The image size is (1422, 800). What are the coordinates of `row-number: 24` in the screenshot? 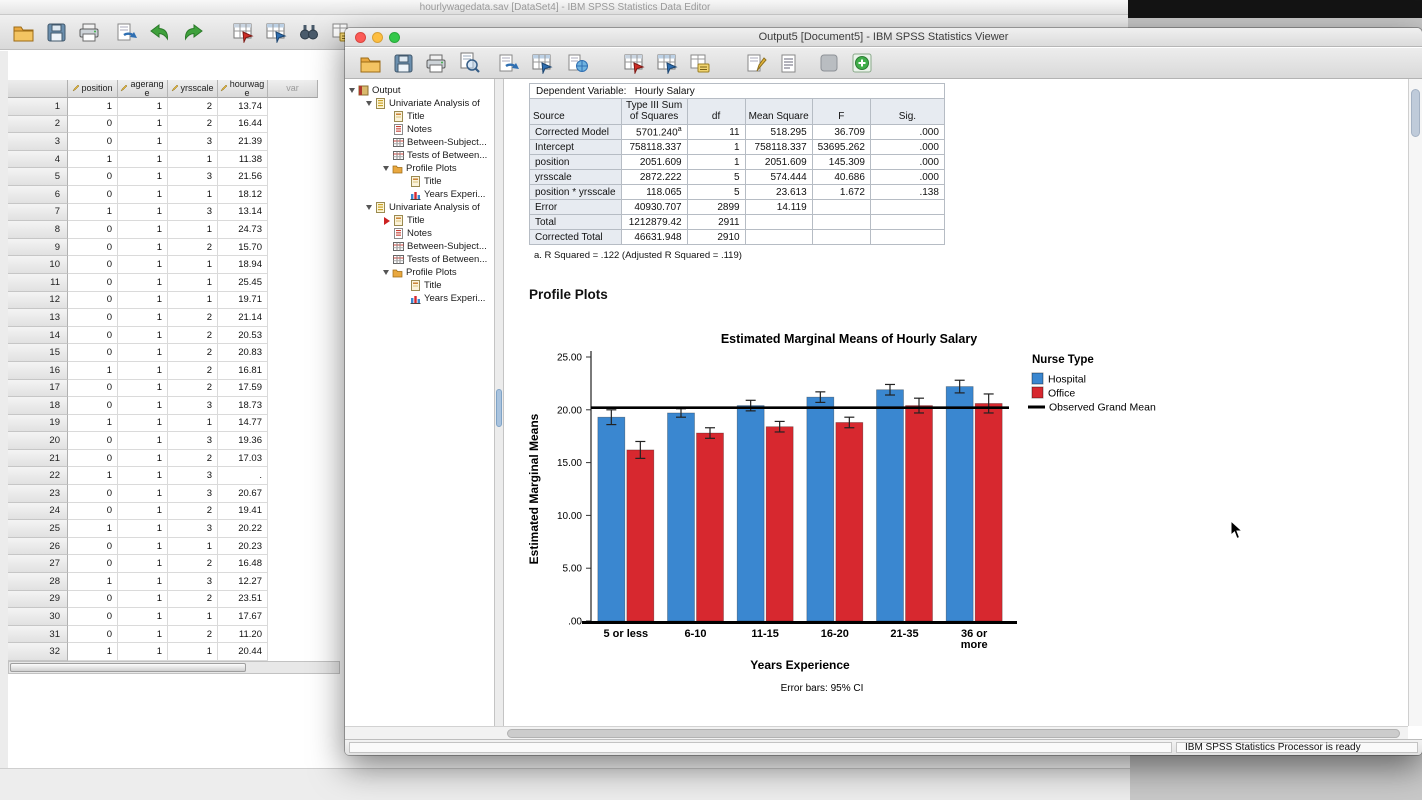 It's located at (38, 511).